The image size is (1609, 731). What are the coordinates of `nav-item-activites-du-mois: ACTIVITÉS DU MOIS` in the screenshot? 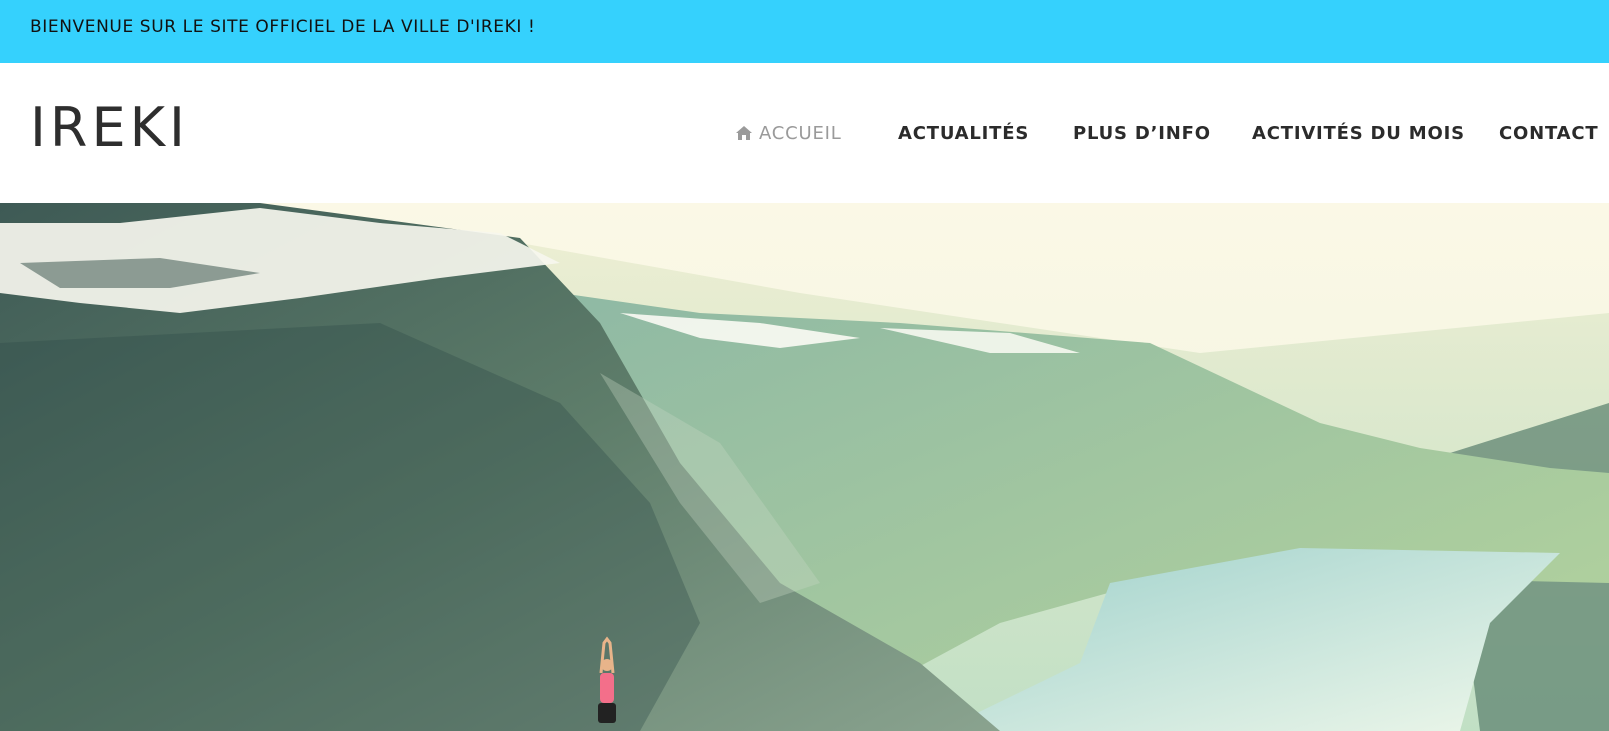 It's located at (1358, 133).